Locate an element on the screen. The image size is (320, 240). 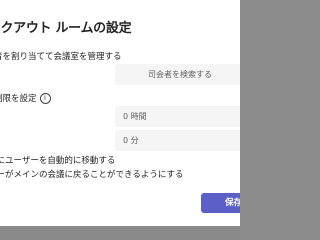
backdrop-strip is located at coordinates (120, 233).